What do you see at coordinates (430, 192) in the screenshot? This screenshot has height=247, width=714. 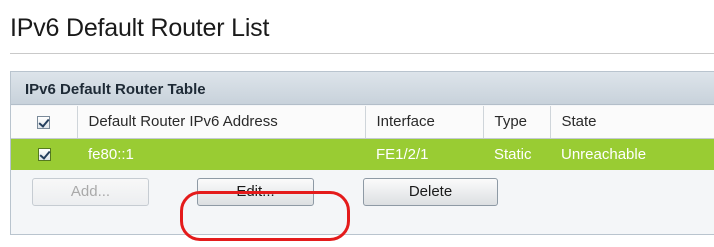 I see `delete-button: Delete` at bounding box center [430, 192].